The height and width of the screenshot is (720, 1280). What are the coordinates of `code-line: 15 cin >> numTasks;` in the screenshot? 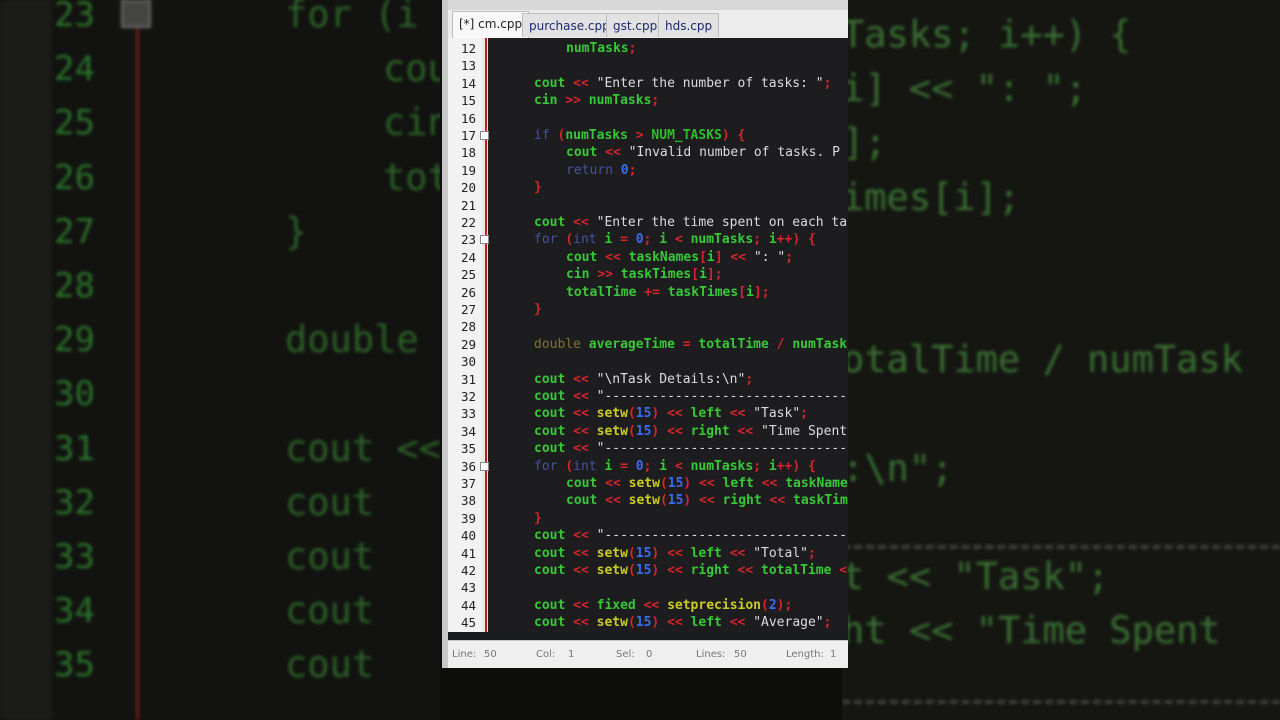 It's located at (648, 101).